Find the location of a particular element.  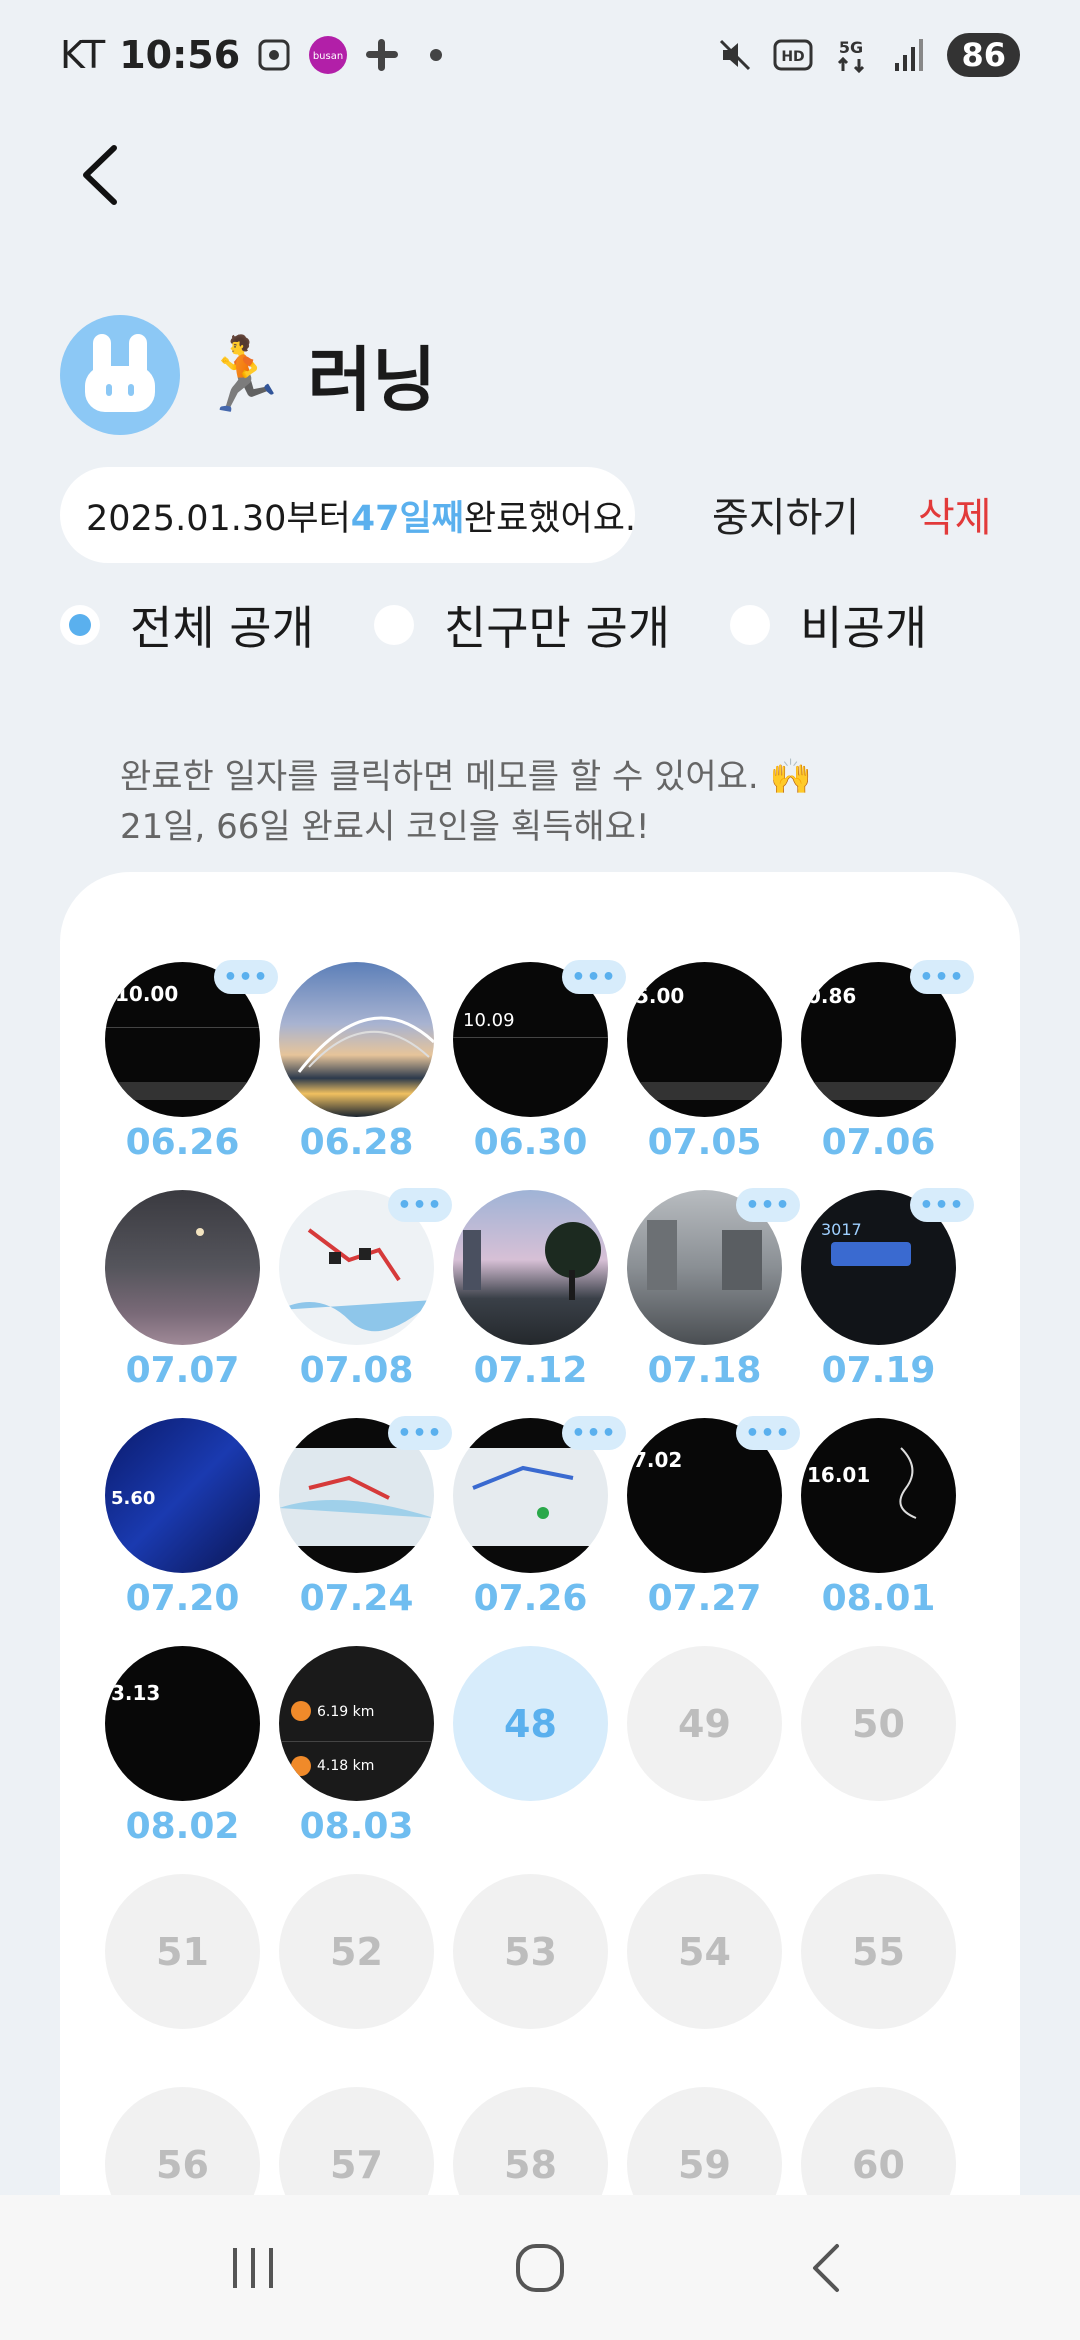

hd-icon: HD is located at coordinates (793, 55).